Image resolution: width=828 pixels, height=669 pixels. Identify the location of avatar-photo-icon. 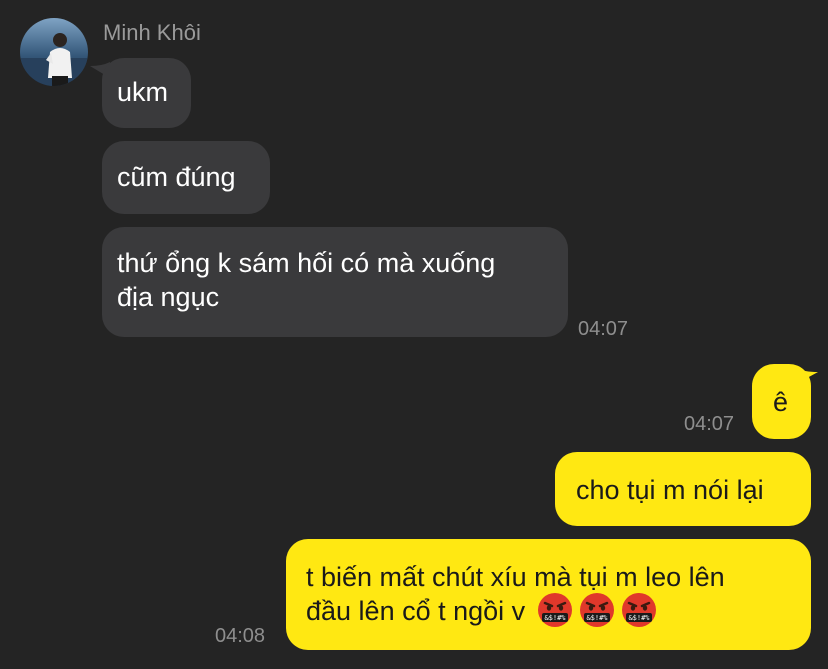
(54, 52).